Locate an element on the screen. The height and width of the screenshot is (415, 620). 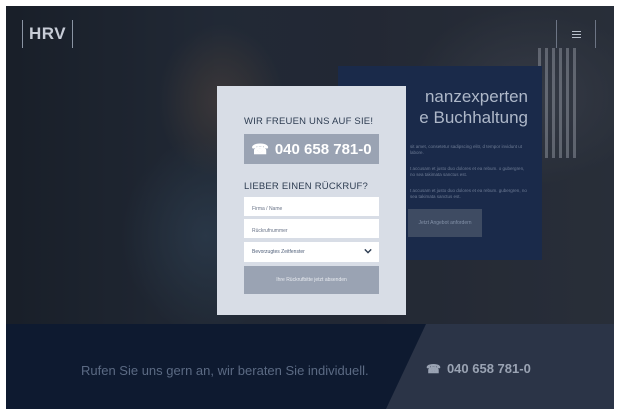
footer-phone-link: ☎ 040 658 781-0 is located at coordinates (478, 368).